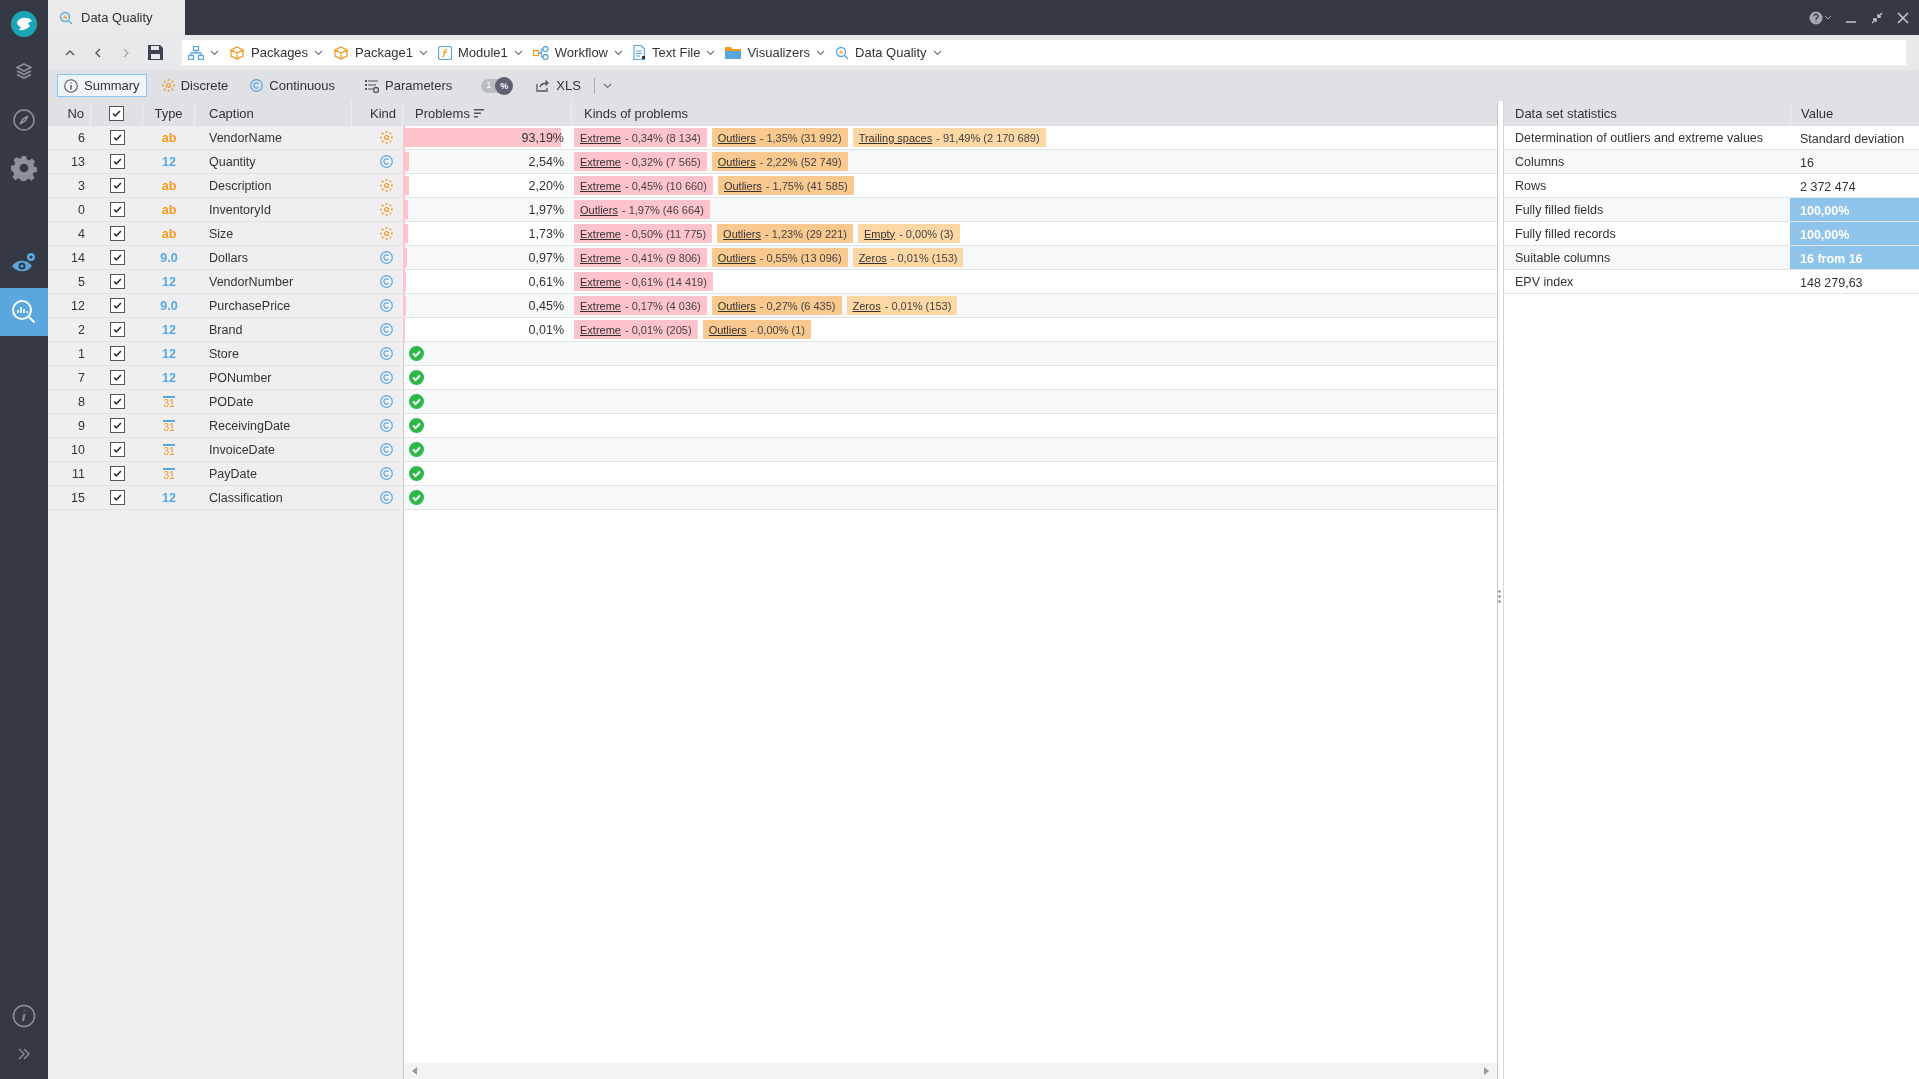 The width and height of the screenshot is (1919, 1079). I want to click on parameters-button: Parameters, so click(409, 85).